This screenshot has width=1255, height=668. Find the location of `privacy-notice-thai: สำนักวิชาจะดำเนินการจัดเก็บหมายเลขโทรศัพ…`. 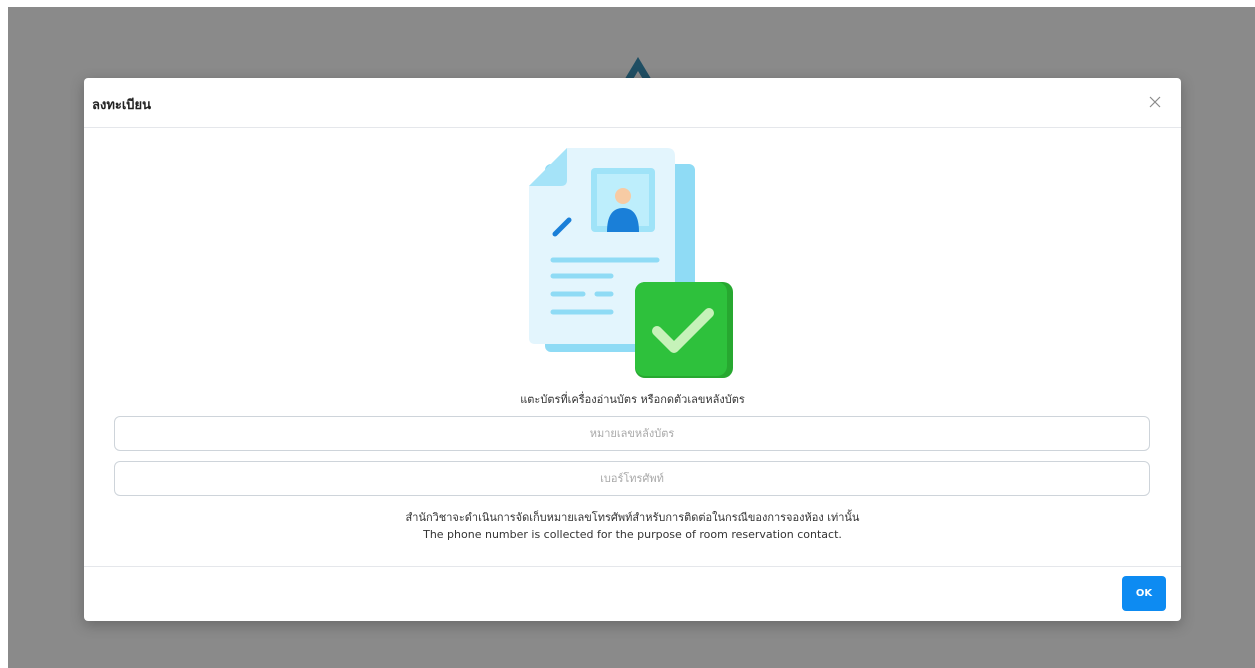

privacy-notice-thai: สำนักวิชาจะดำเนินการจัดเก็บหมายเลขโทรศัพ… is located at coordinates (632, 517).